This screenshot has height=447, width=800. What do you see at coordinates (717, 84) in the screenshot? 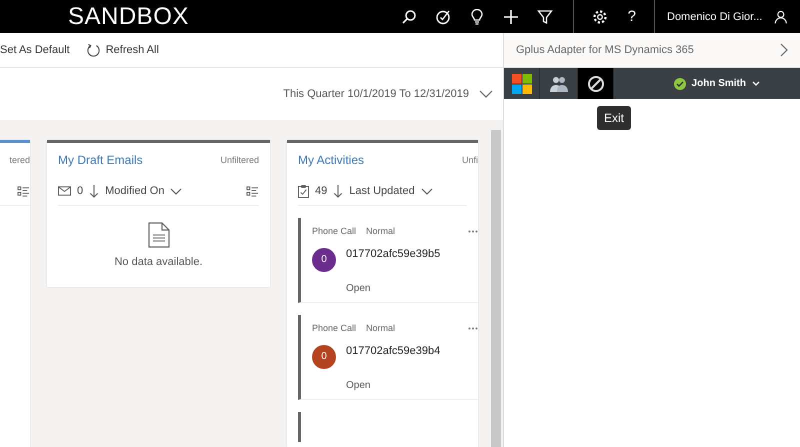
I see `agent-status-dropdown: John Smith` at bounding box center [717, 84].